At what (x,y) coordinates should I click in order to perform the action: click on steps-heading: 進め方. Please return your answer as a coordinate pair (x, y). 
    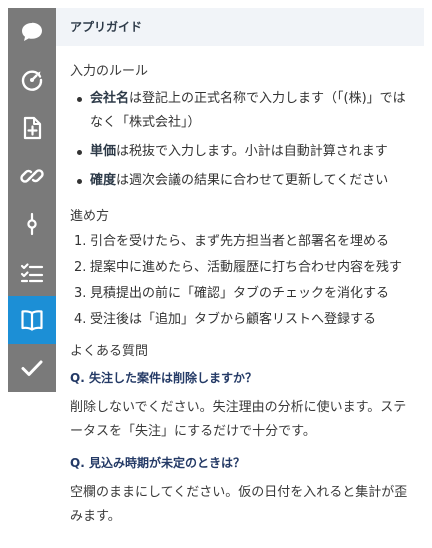
    Looking at the image, I should click on (90, 216).